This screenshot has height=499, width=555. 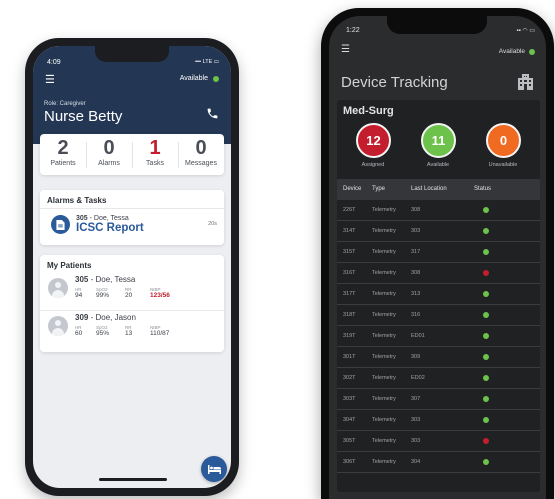 I want to click on device-id: 315T, so click(x=349, y=252).